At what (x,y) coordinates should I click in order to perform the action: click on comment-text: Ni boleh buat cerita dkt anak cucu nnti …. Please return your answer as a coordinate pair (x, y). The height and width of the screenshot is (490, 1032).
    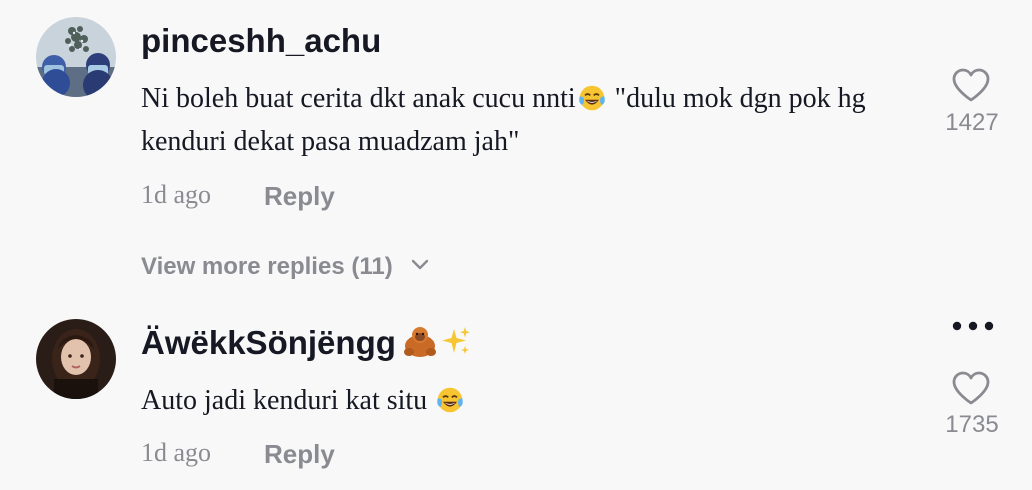
    Looking at the image, I should click on (521, 120).